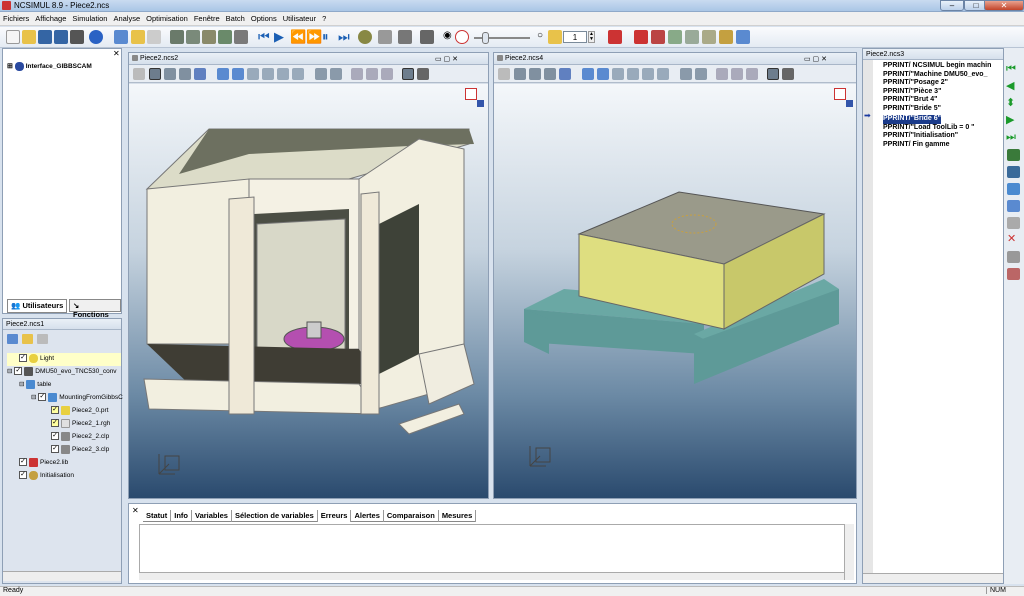 The width and height of the screenshot is (1024, 596). I want to click on machine-icon, so click(177, 37).